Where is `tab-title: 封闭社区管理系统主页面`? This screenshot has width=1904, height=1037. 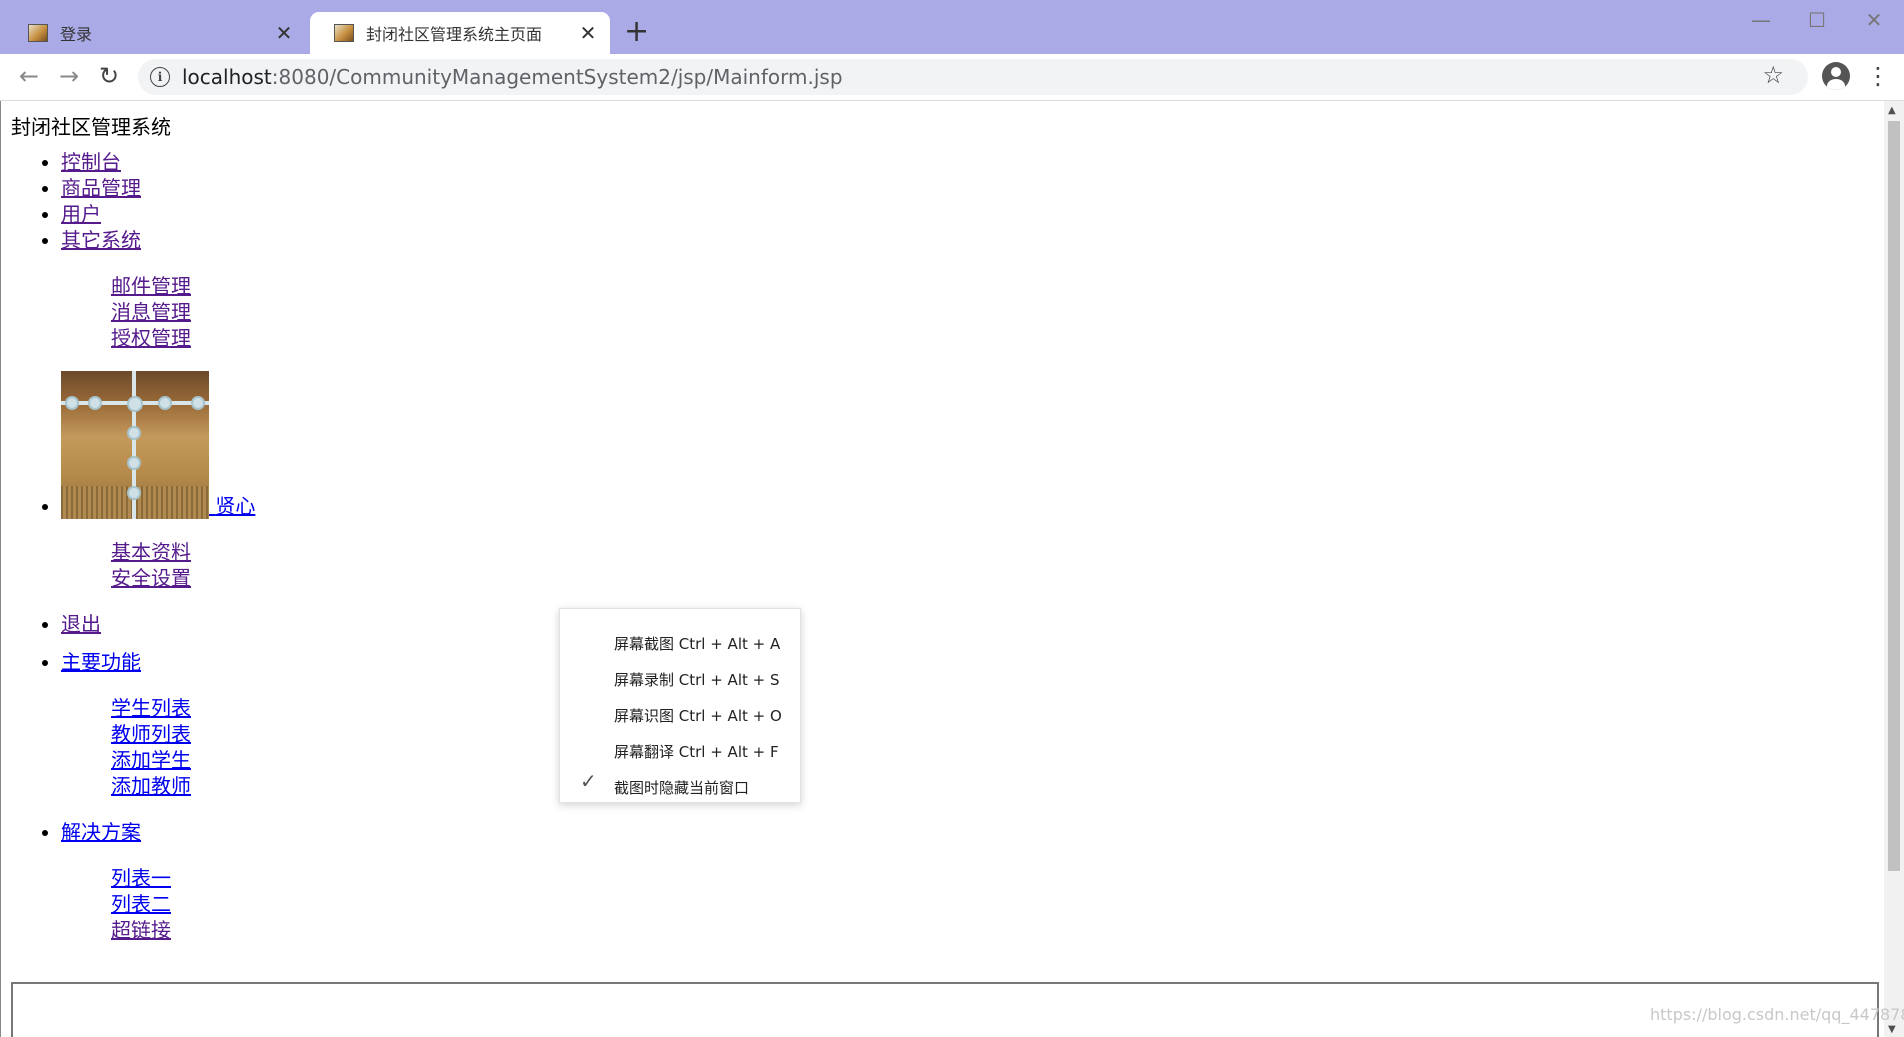
tab-title: 封闭社区管理系统主页面 is located at coordinates (454, 34).